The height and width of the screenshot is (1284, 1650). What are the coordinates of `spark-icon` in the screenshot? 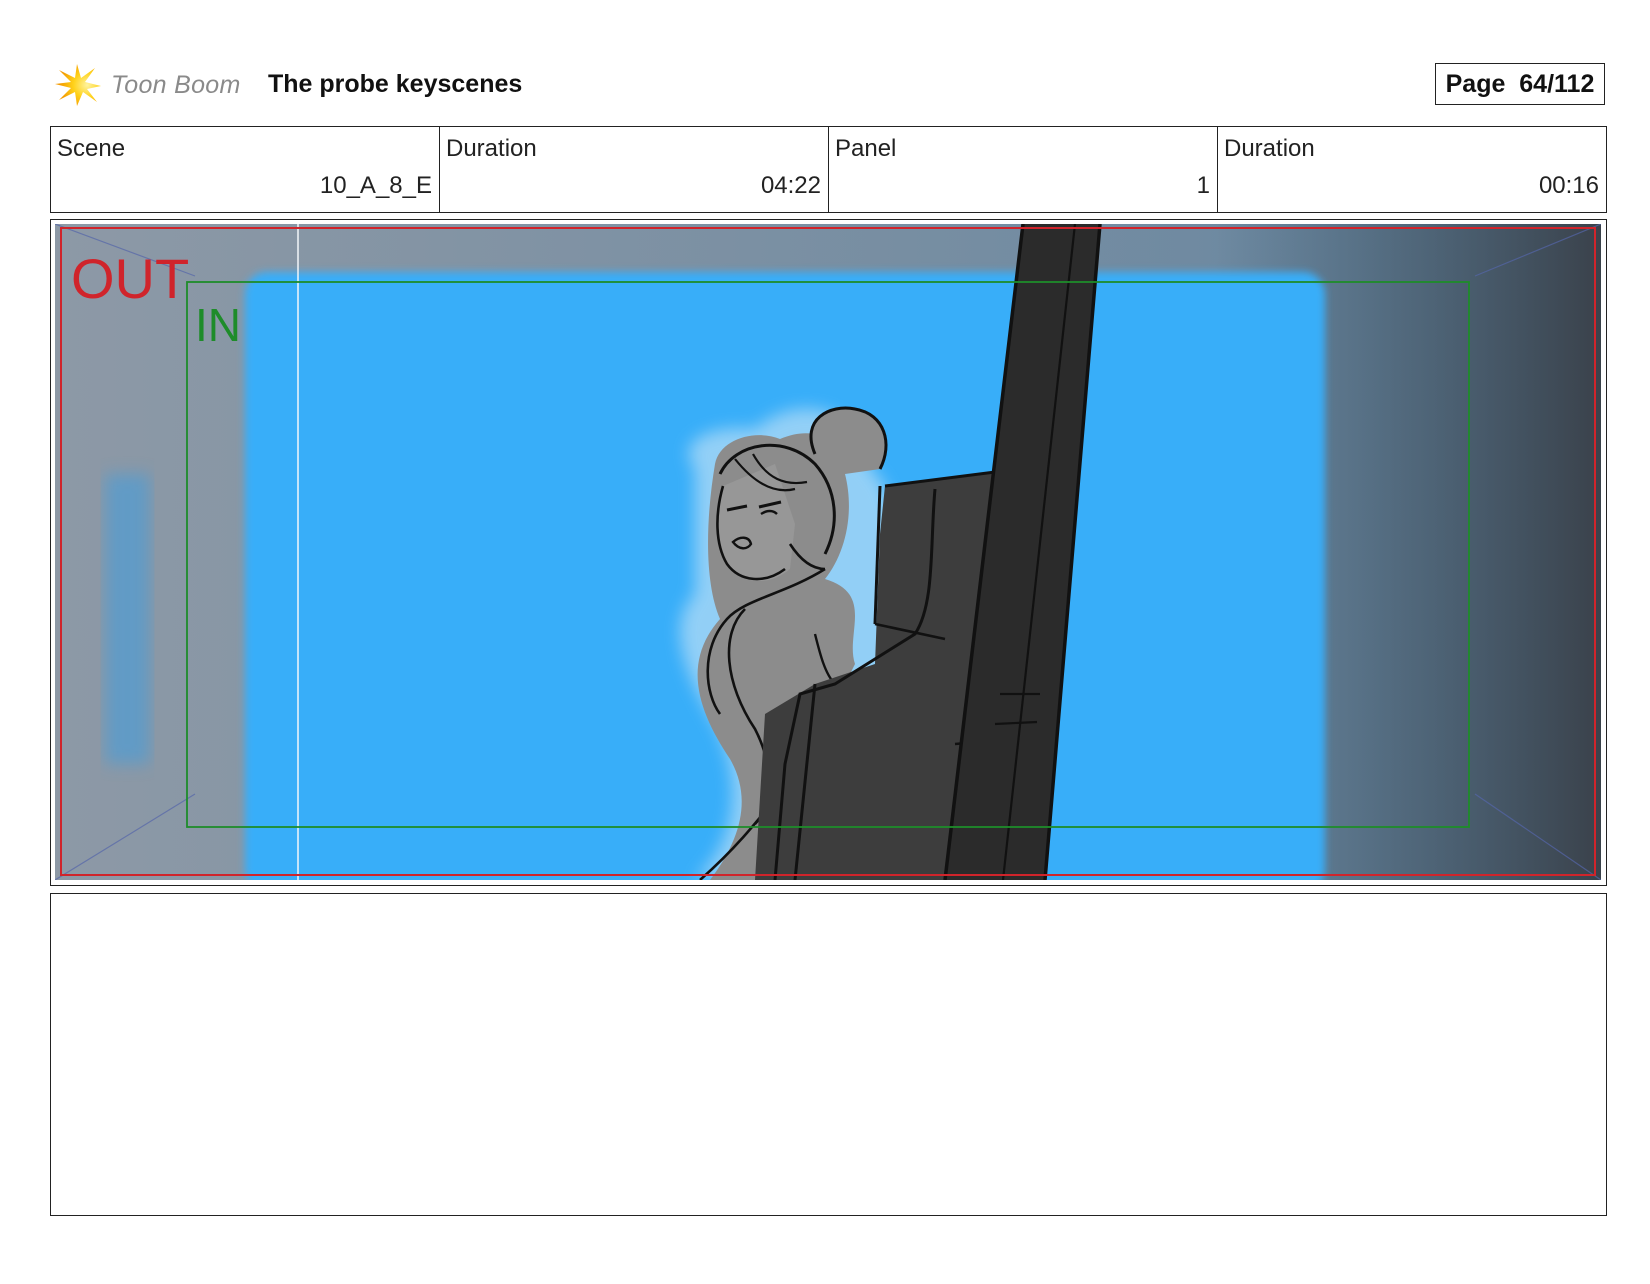 It's located at (78, 85).